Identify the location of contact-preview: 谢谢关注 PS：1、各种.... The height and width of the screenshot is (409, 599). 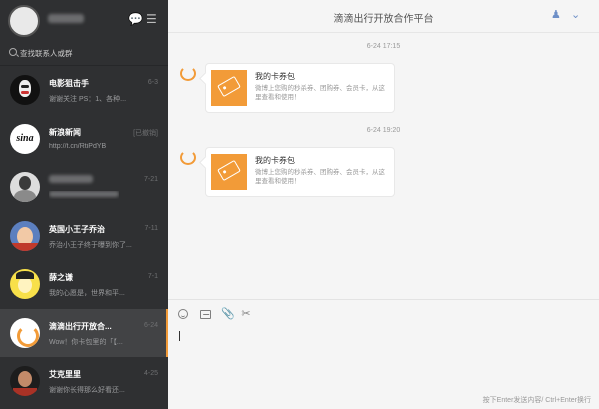
(88, 99).